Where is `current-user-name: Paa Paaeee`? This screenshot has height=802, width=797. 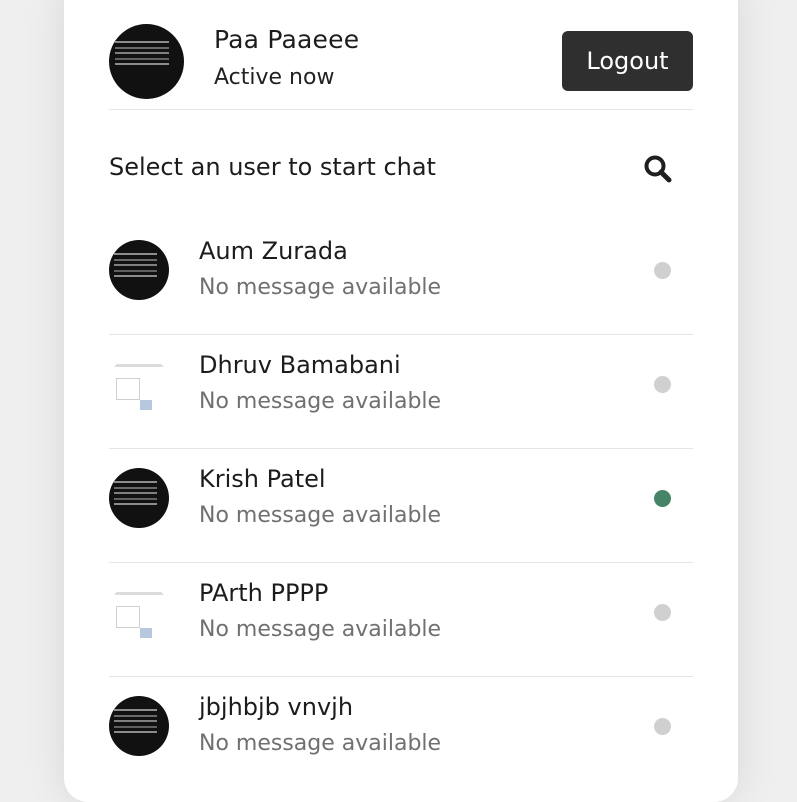
current-user-name: Paa Paaeee is located at coordinates (287, 39).